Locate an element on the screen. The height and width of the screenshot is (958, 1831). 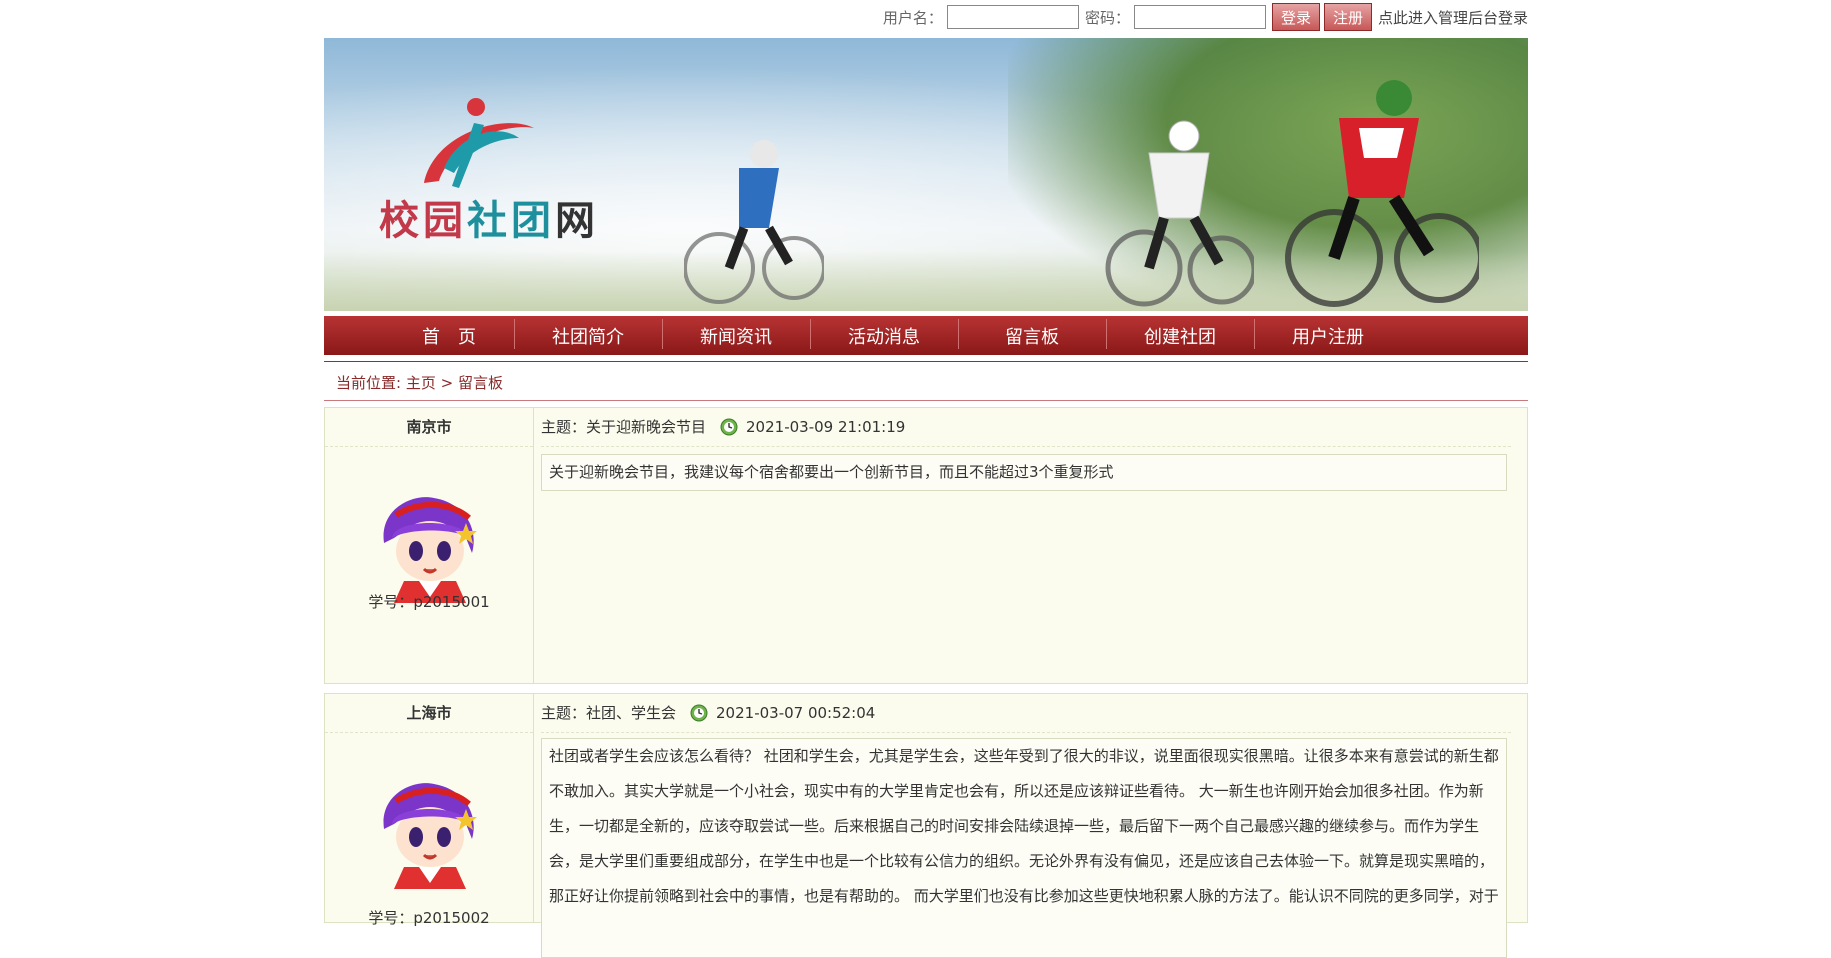
nav-item-message-board: 留言板 is located at coordinates (1032, 333).